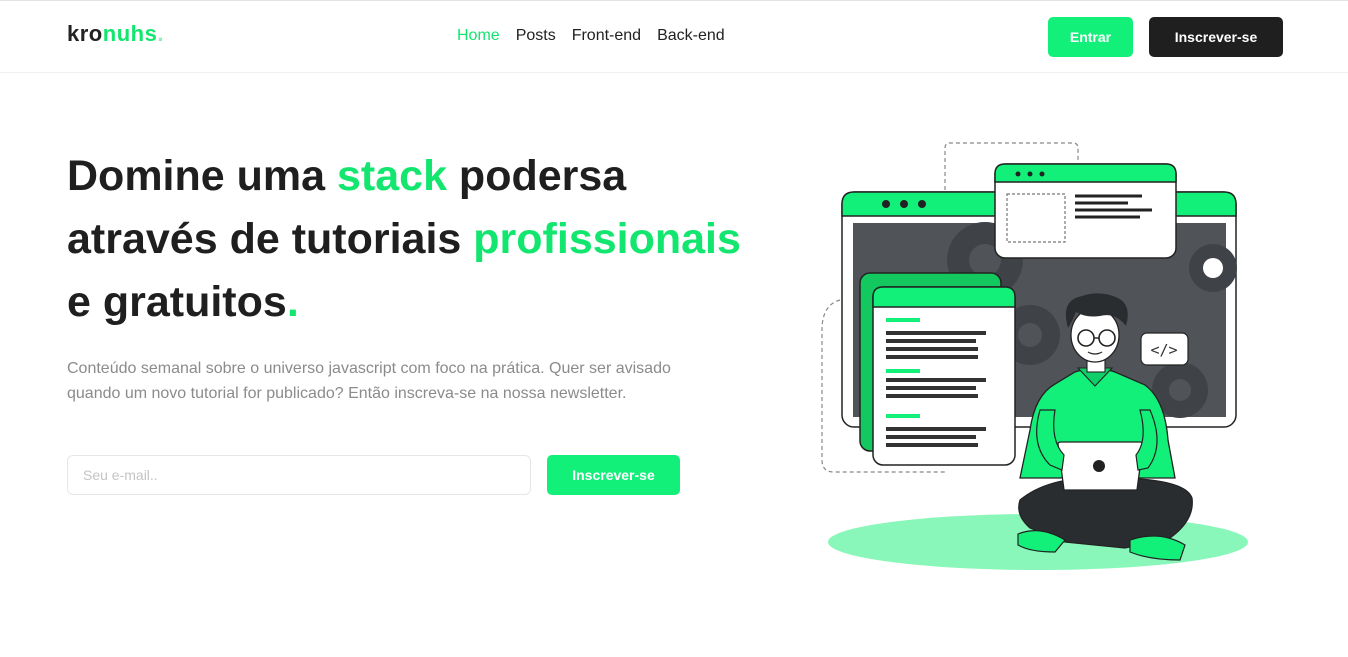 The height and width of the screenshot is (657, 1348). What do you see at coordinates (202, 176) in the screenshot?
I see `title-part-1: Domine uma` at bounding box center [202, 176].